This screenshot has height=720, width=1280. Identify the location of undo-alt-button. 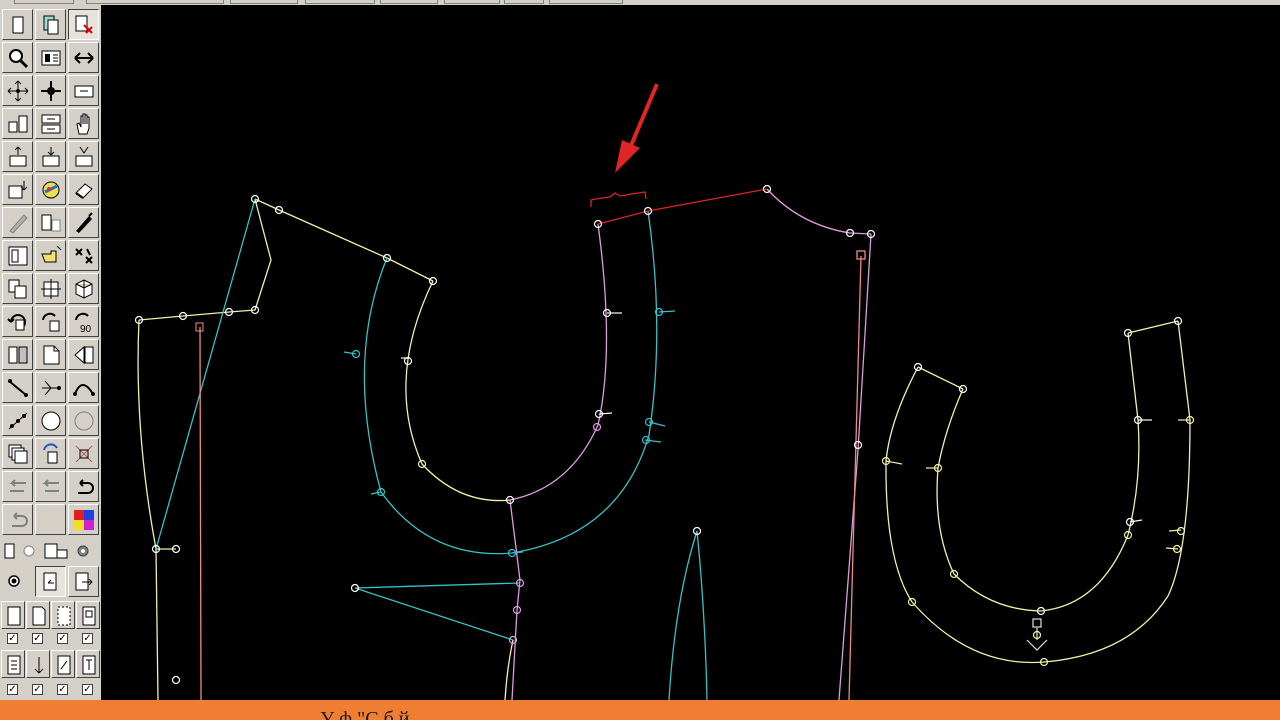
(17, 519).